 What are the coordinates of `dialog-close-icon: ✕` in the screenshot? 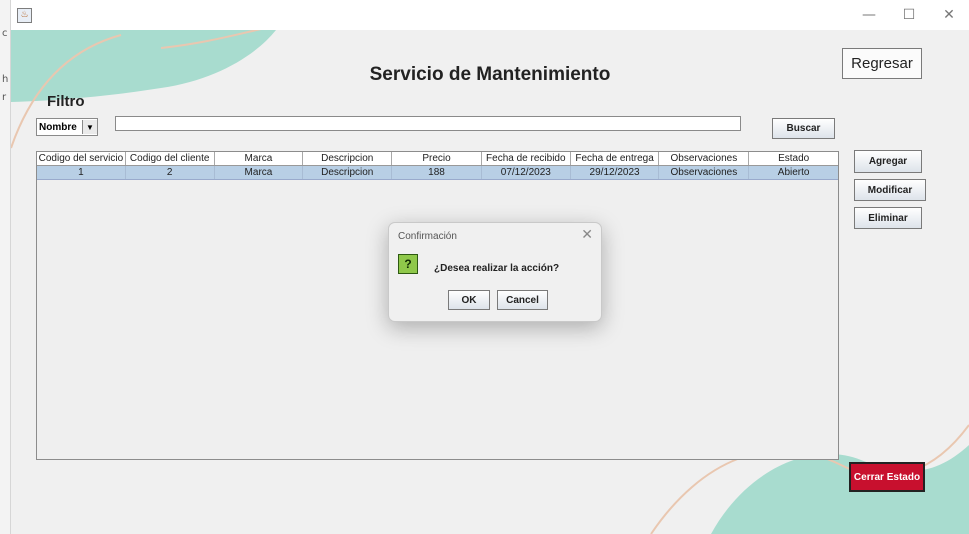 It's located at (587, 235).